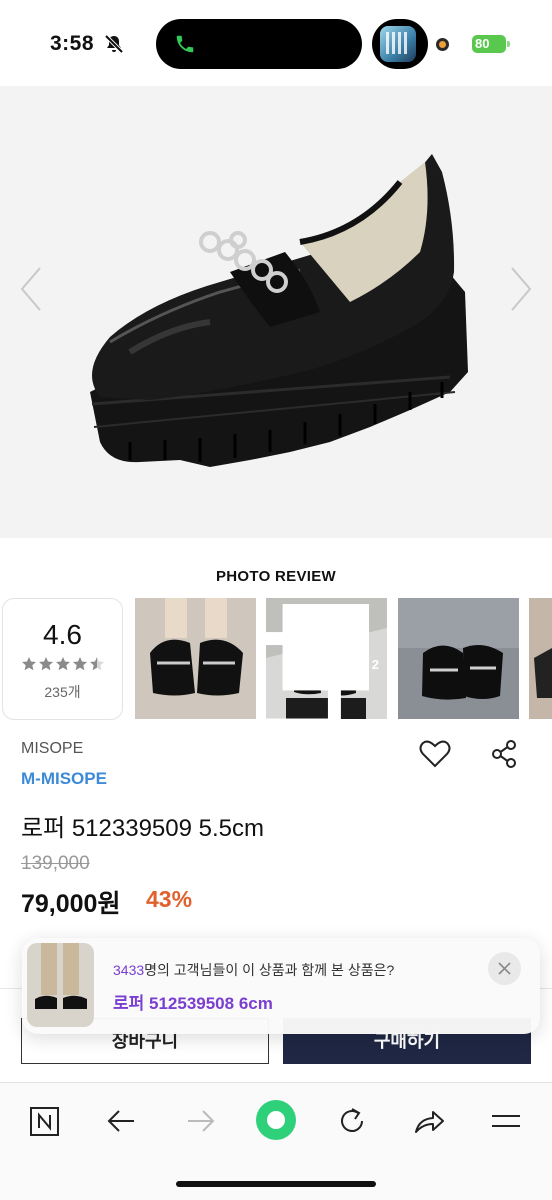  I want to click on product-name: 로퍼 512339509 5.5cm, so click(142, 828).